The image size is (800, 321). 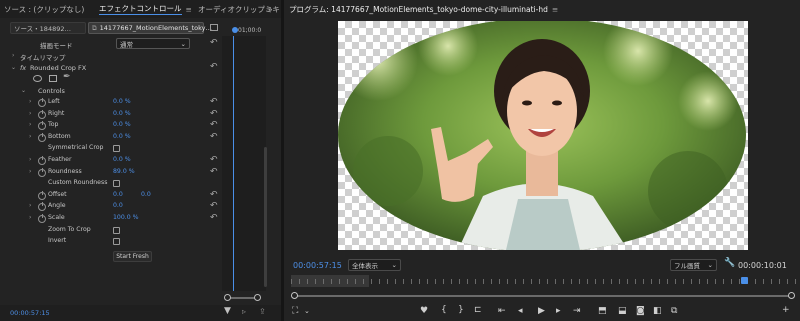 I want to click on panel-overflow-button: », so click(x=274, y=9).